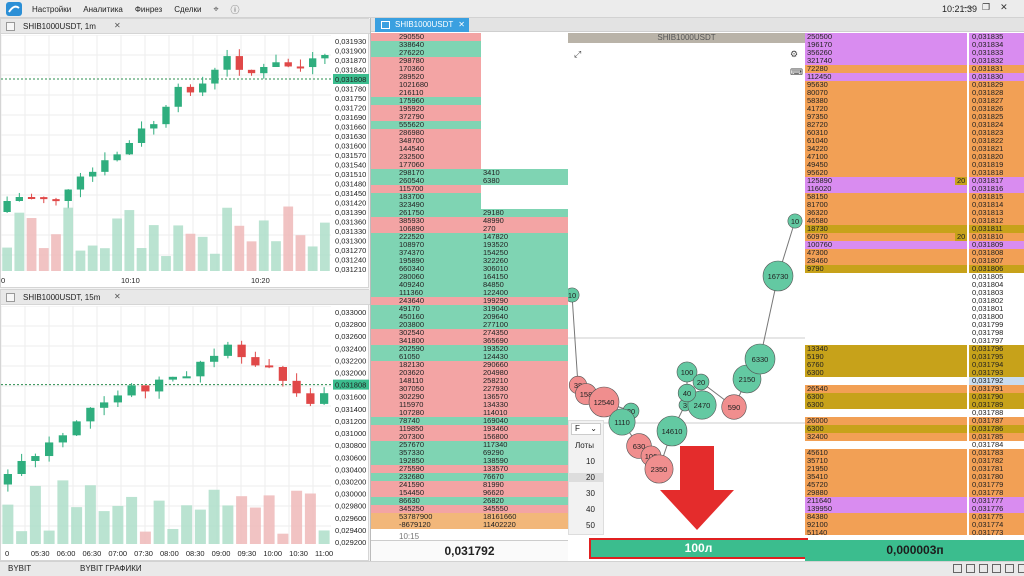 This screenshot has height=576, width=1024. I want to click on menu-item-1: Аналитика, so click(103, 9).